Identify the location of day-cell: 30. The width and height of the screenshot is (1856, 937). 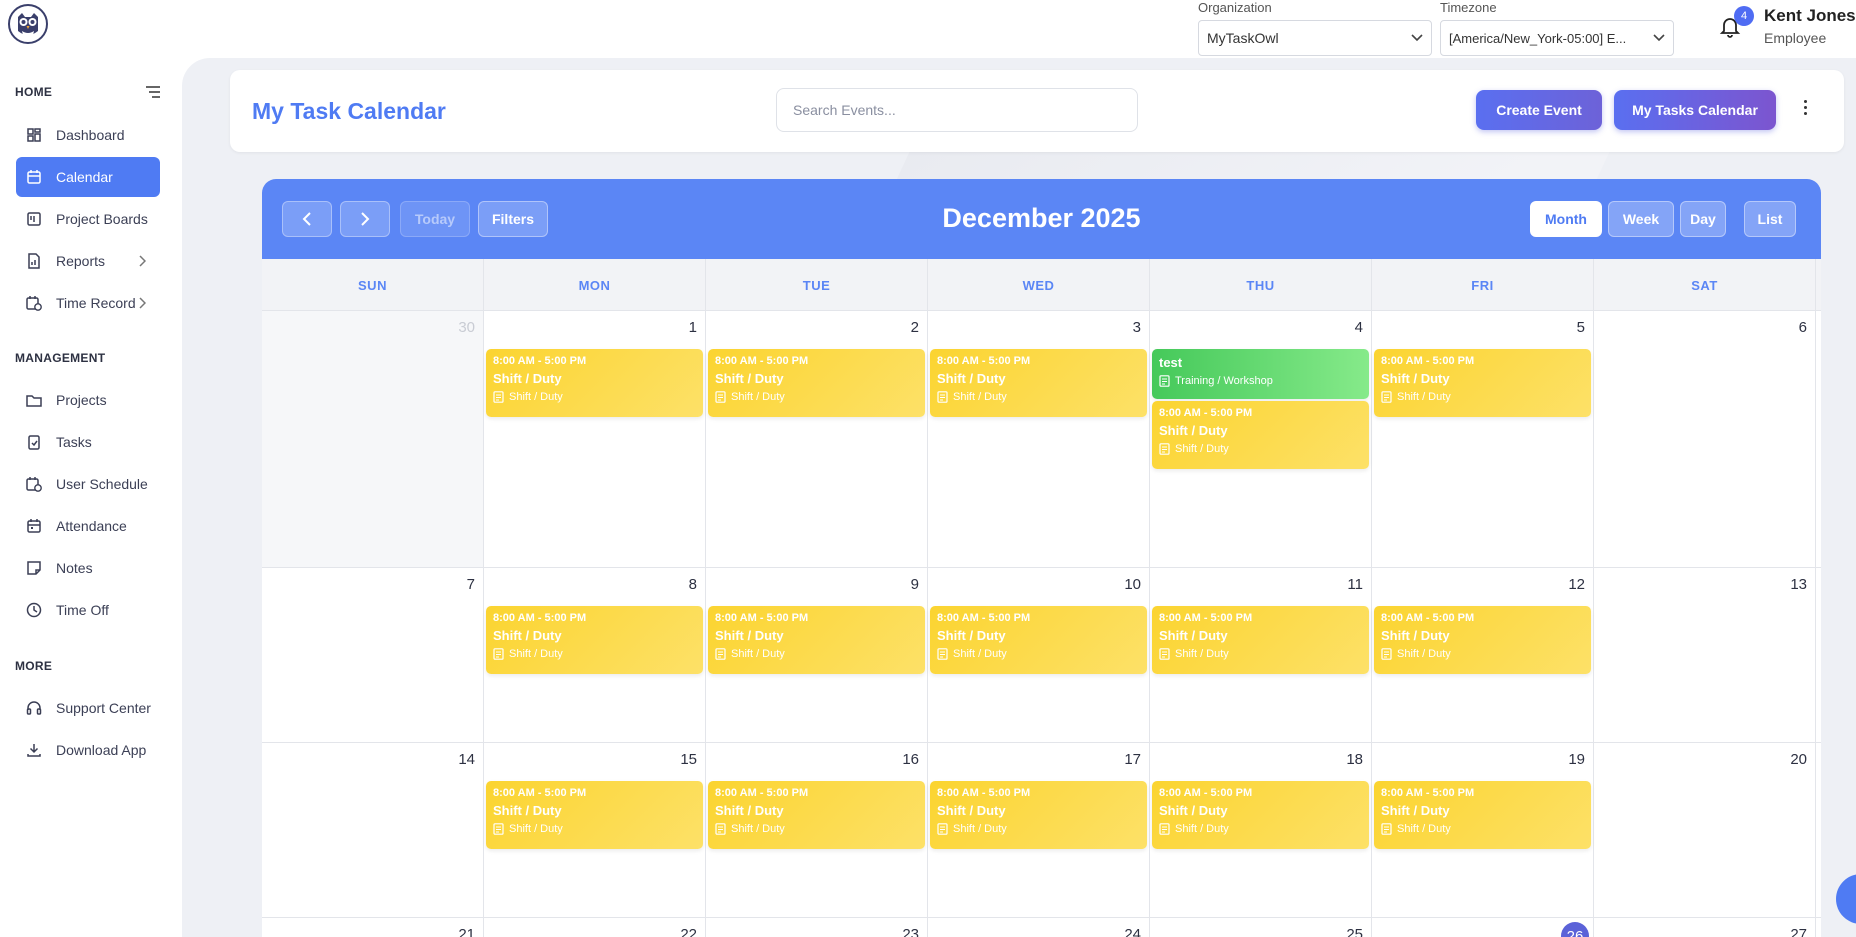
(373, 439).